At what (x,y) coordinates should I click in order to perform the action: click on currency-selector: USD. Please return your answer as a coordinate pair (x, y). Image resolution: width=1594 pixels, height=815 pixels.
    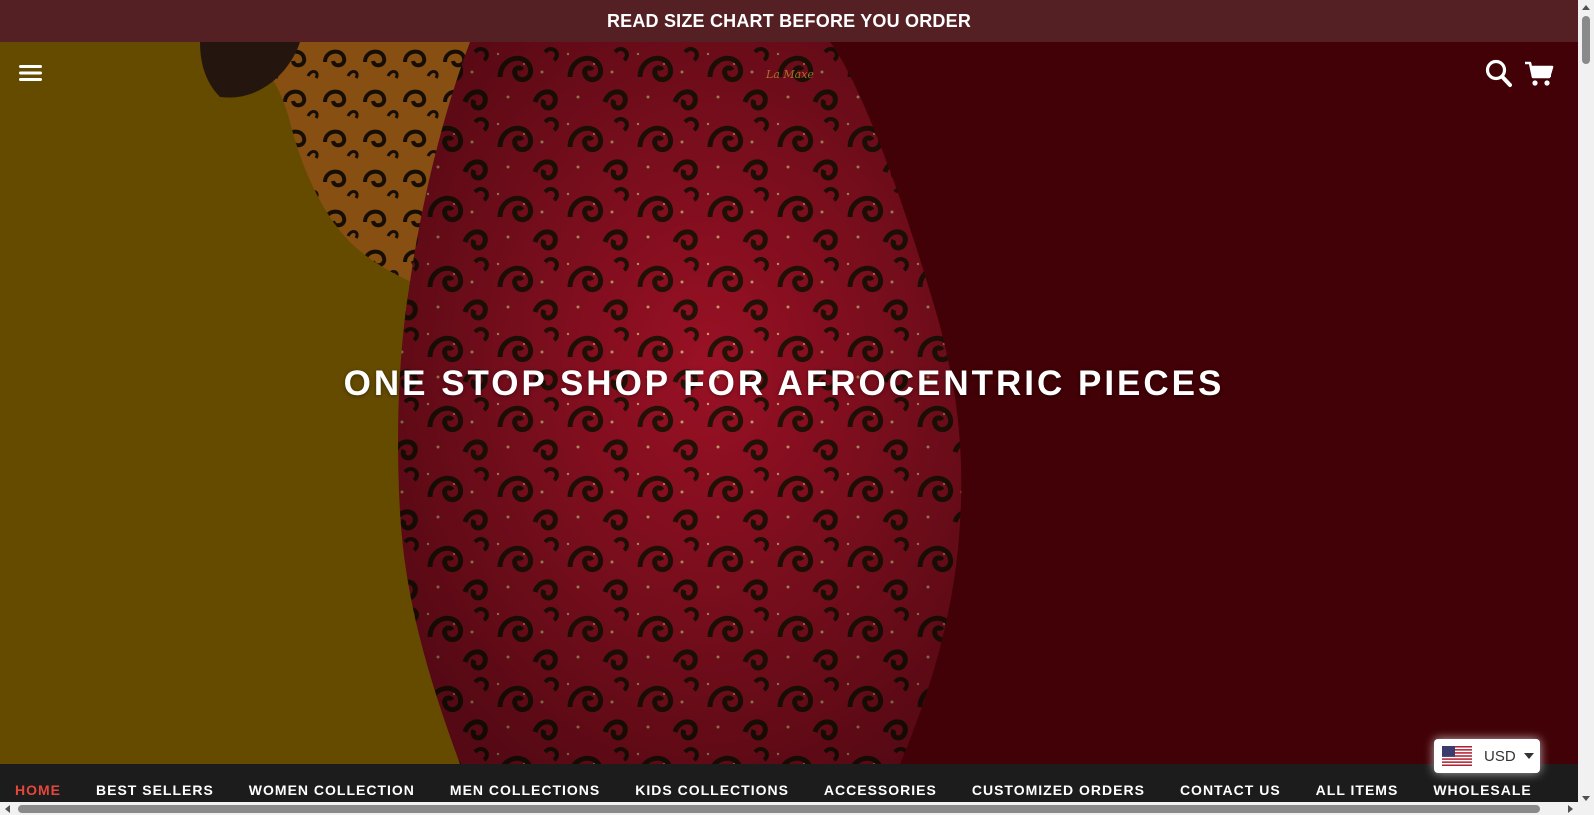
    Looking at the image, I should click on (1487, 756).